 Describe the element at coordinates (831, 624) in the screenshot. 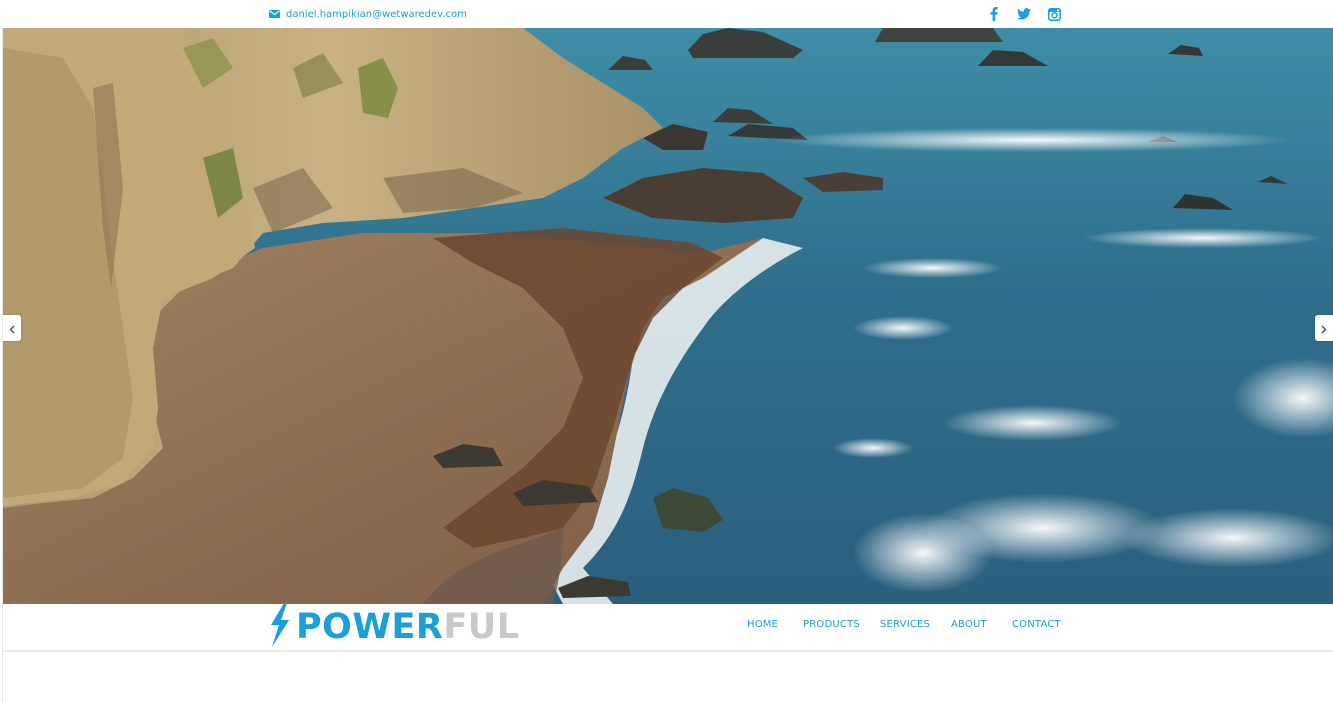

I see `nav-products: PRODUCTS` at that location.